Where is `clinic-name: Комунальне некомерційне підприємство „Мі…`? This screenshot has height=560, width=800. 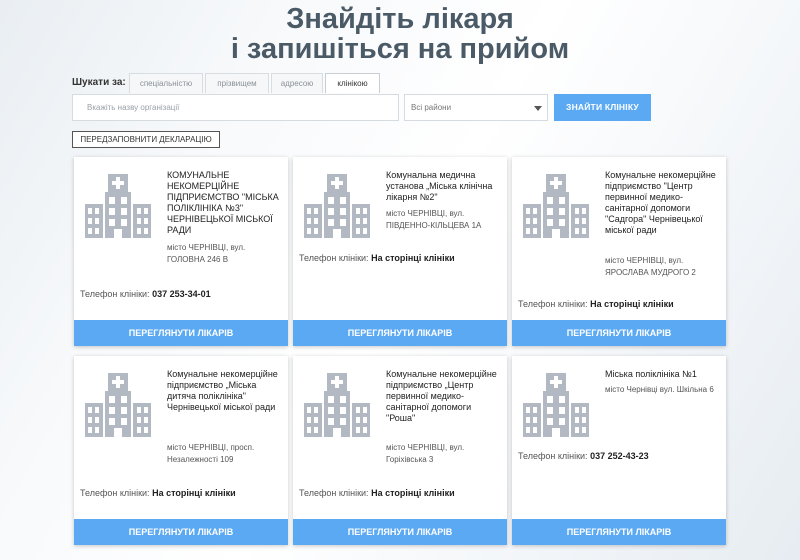 clinic-name: Комунальне некомерційне підприємство „Мі… is located at coordinates (222, 390).